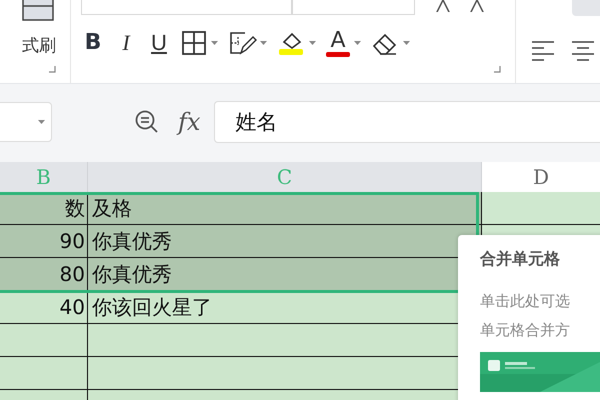 This screenshot has width=600, height=400. I want to click on tooltip-title: 合并单元格, so click(520, 259).